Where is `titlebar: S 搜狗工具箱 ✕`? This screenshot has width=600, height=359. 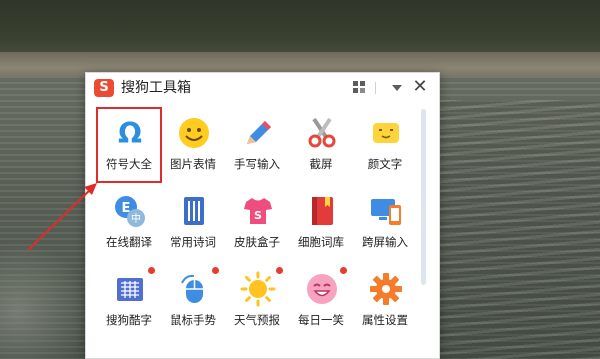
titlebar: S 搜狗工具箱 ✕ is located at coordinates (262, 88).